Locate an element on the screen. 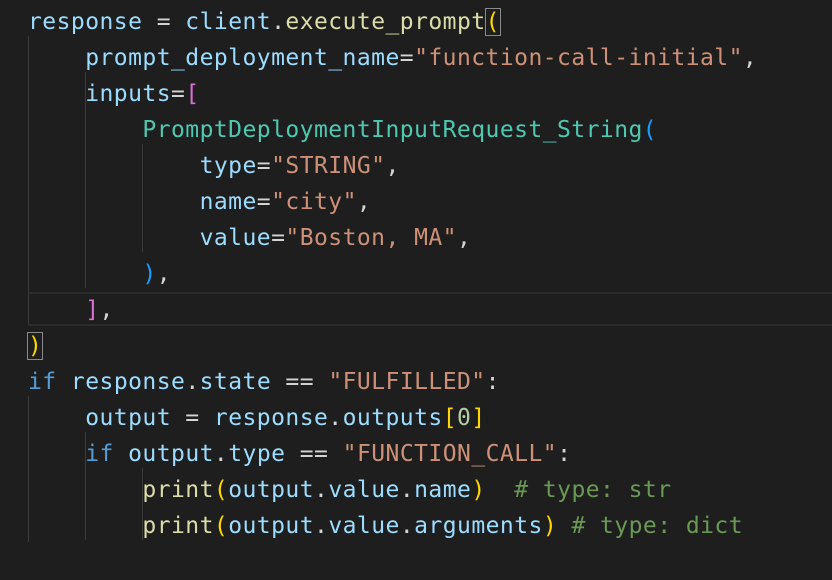  code-line: value="Boston, MA", is located at coordinates (249, 238).